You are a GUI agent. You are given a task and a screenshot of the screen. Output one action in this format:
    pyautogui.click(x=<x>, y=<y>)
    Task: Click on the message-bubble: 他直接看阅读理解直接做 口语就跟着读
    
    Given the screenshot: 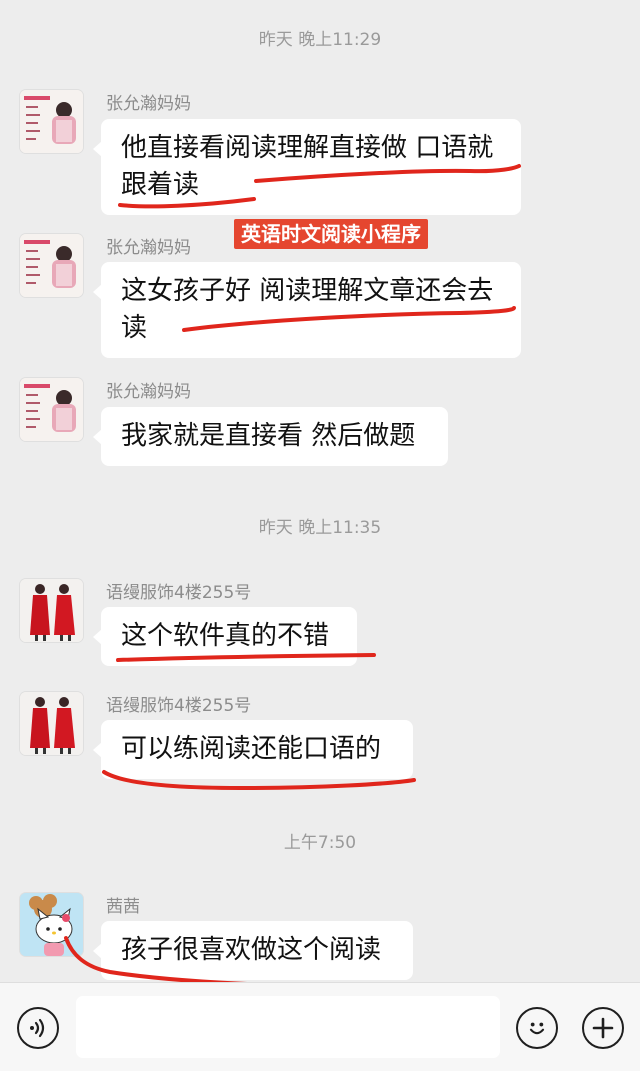 What is the action you would take?
    pyautogui.click(x=307, y=167)
    